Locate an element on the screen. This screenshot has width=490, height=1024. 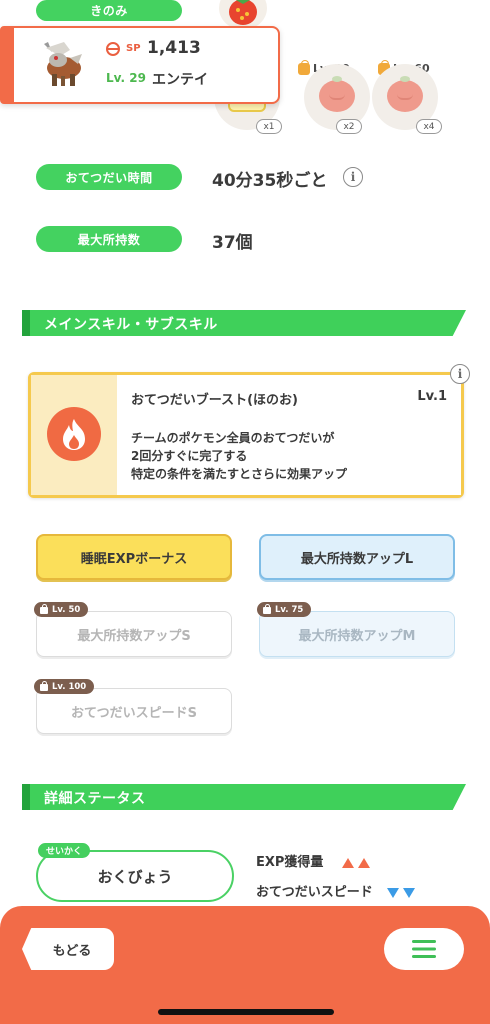
nature-chip: せいかく is located at coordinates (64, 850).